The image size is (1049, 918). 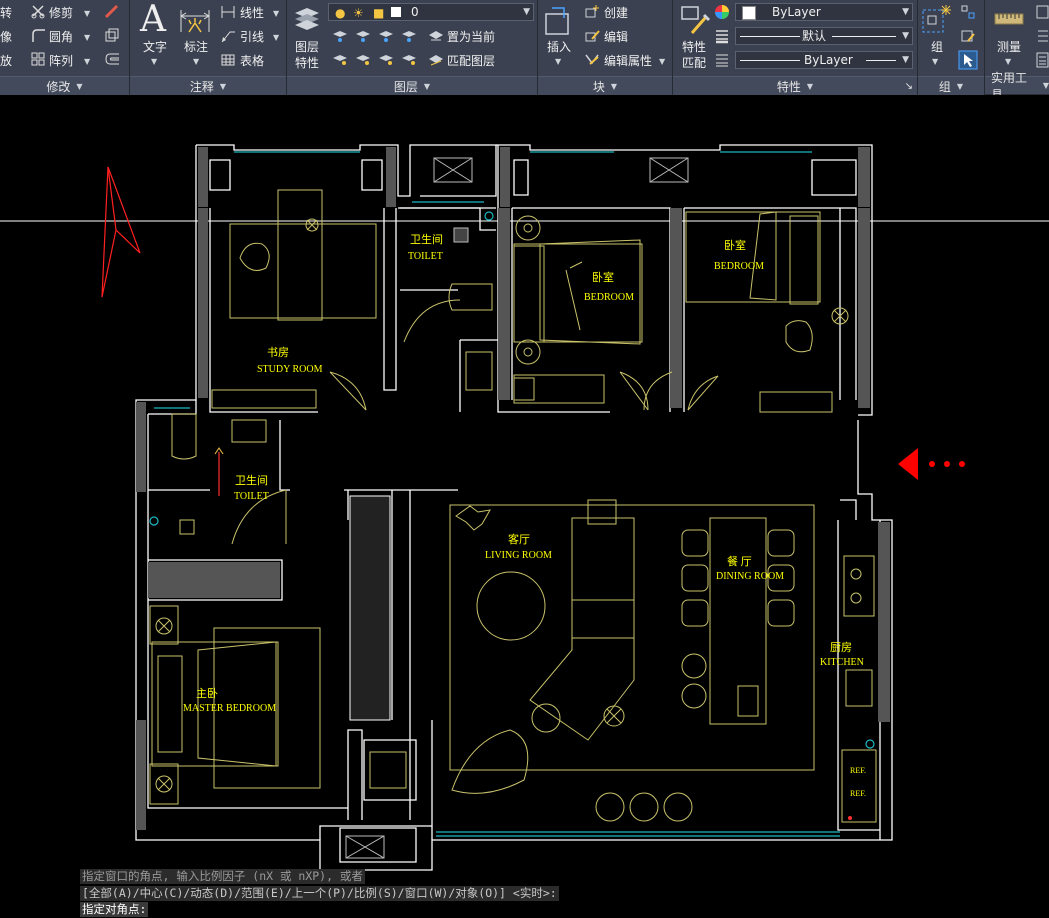 I want to click on linetype-dropdown: ByLayer ▼, so click(x=824, y=60).